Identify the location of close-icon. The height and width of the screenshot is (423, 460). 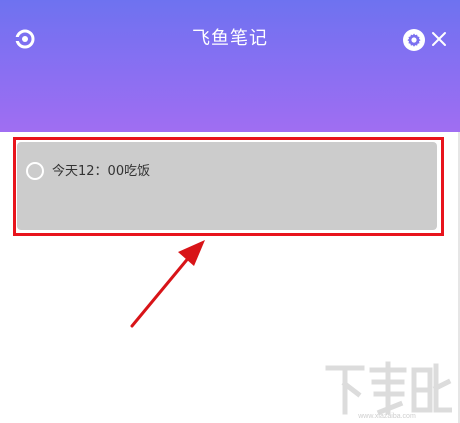
(439, 39).